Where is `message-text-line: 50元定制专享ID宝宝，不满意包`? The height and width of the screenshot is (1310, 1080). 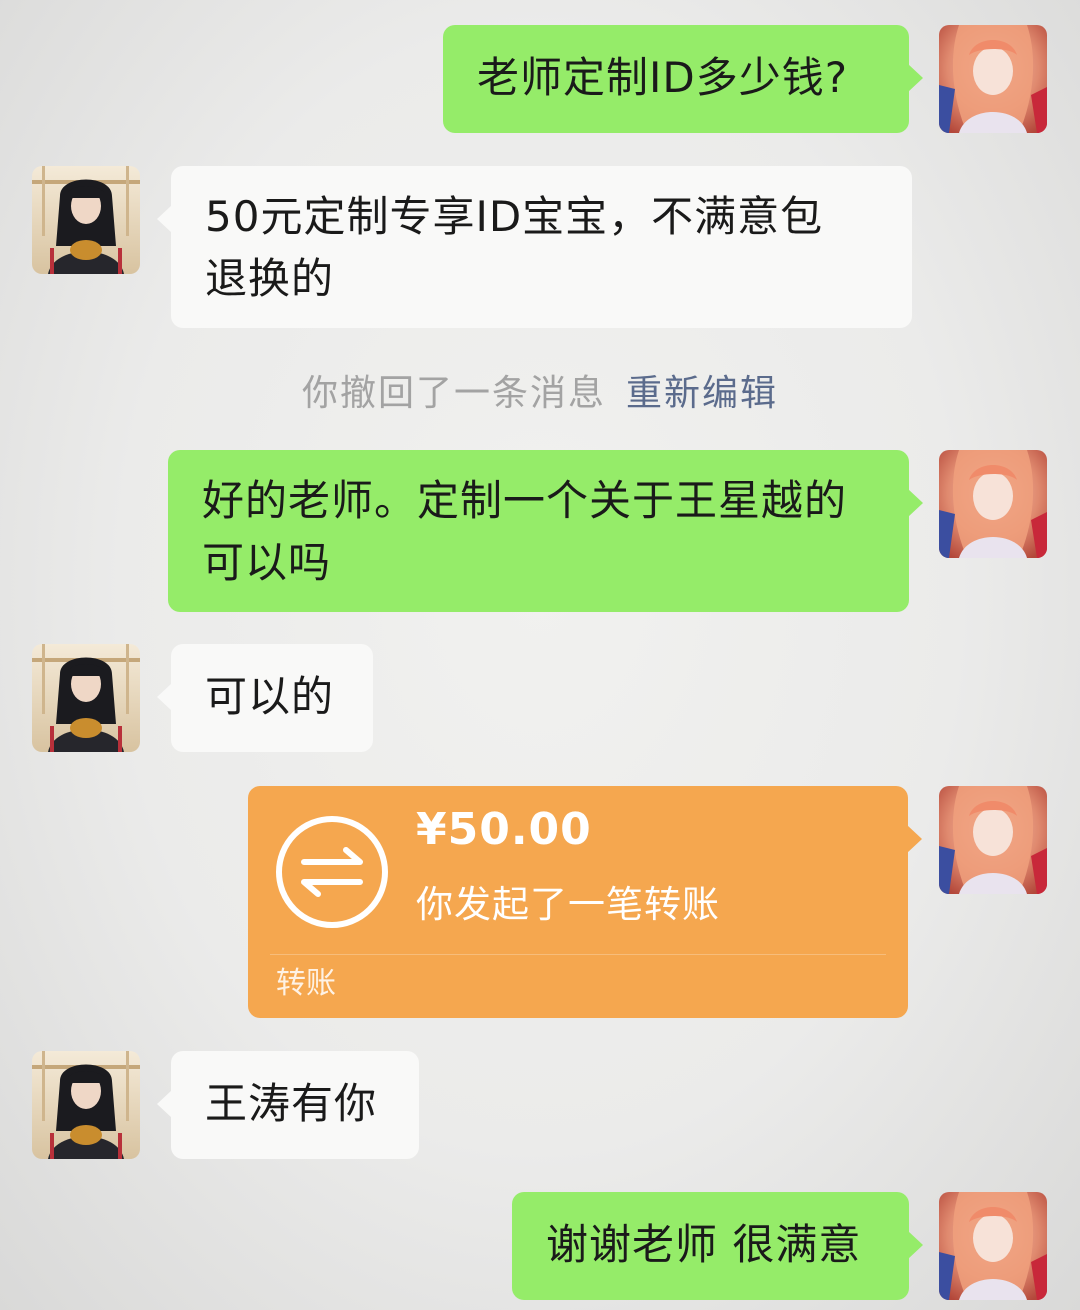
message-text-line: 50元定制专享ID宝宝，不满意包 is located at coordinates (514, 216).